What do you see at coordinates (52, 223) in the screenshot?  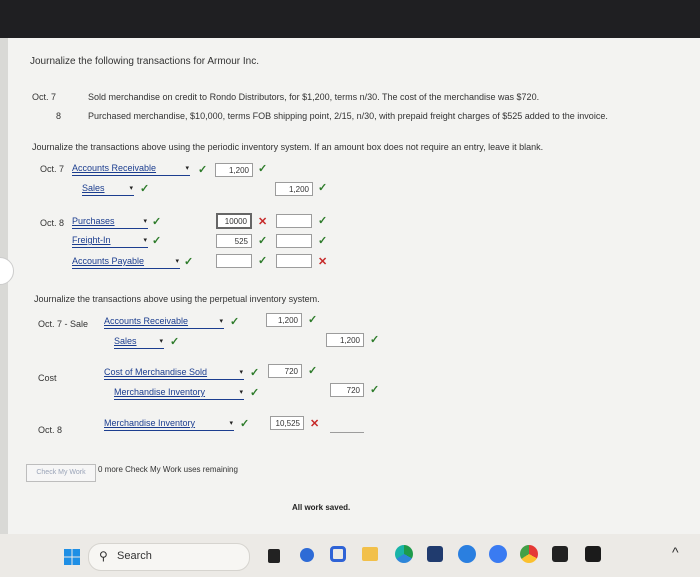 I see `periodic-oct8-date: Oct. 8` at bounding box center [52, 223].